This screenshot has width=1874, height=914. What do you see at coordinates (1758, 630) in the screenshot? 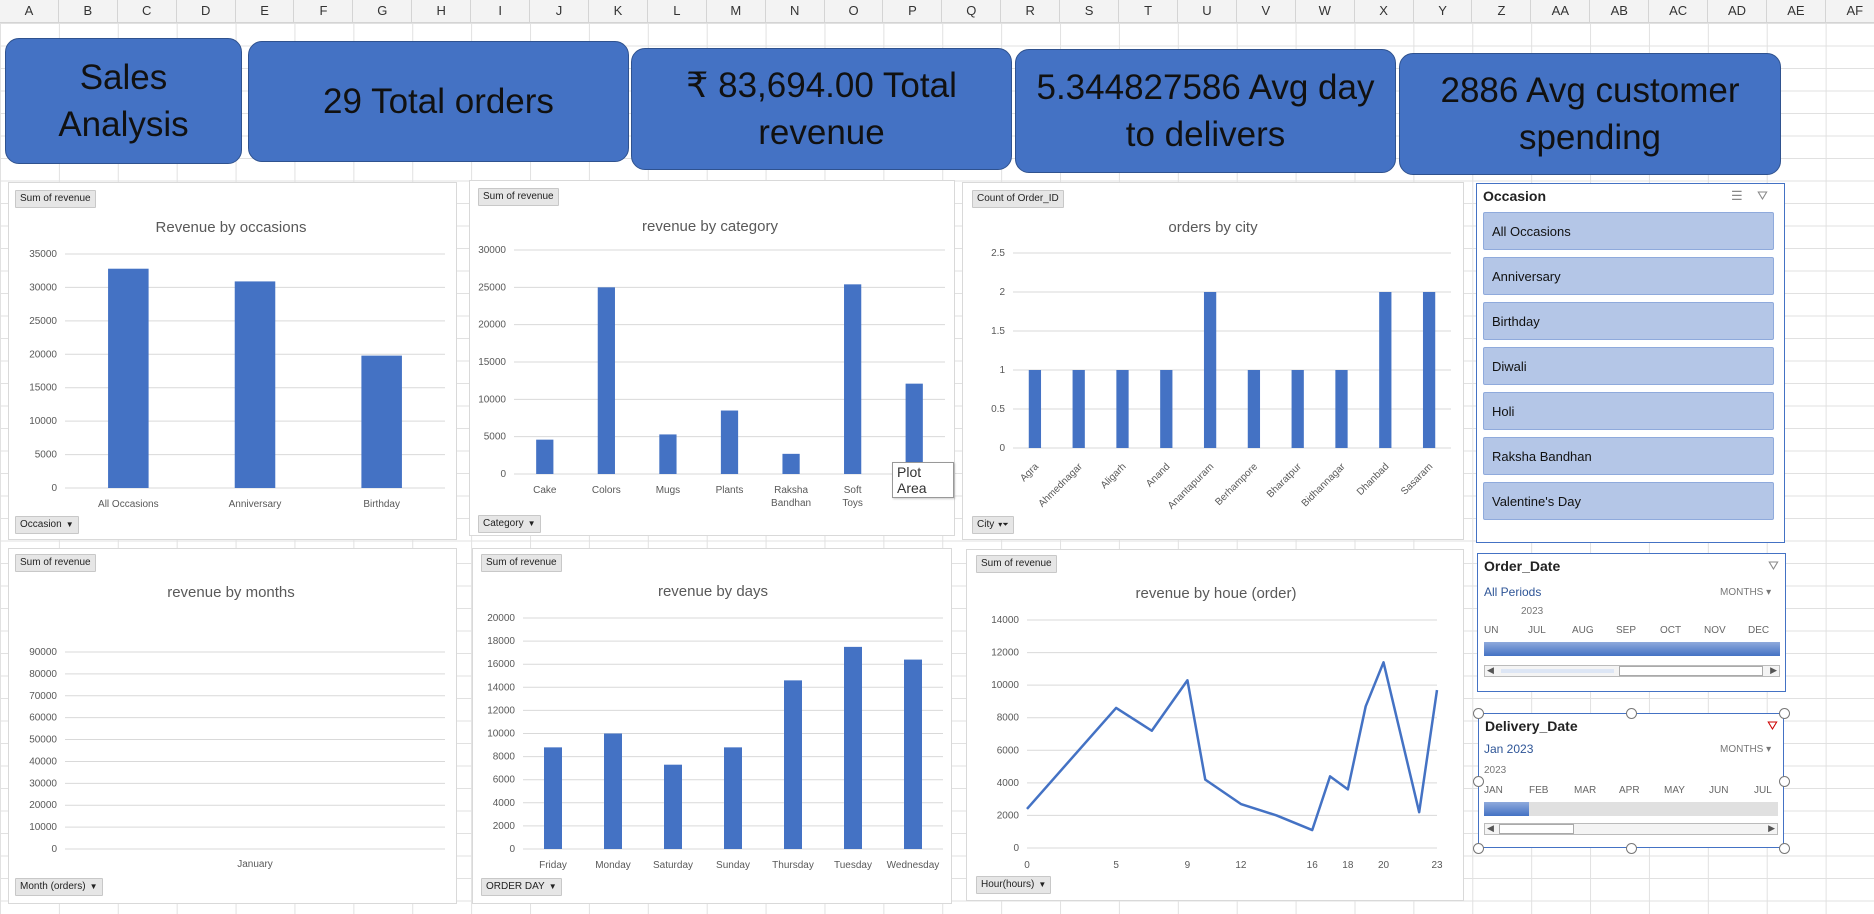
I see `timeline-month-label: DEC` at bounding box center [1758, 630].